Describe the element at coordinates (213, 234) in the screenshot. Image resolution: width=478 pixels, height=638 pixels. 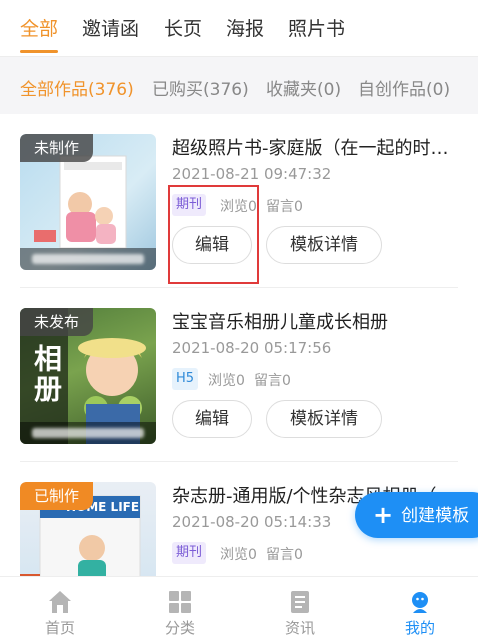
I see `highlight-annotation-box` at that location.